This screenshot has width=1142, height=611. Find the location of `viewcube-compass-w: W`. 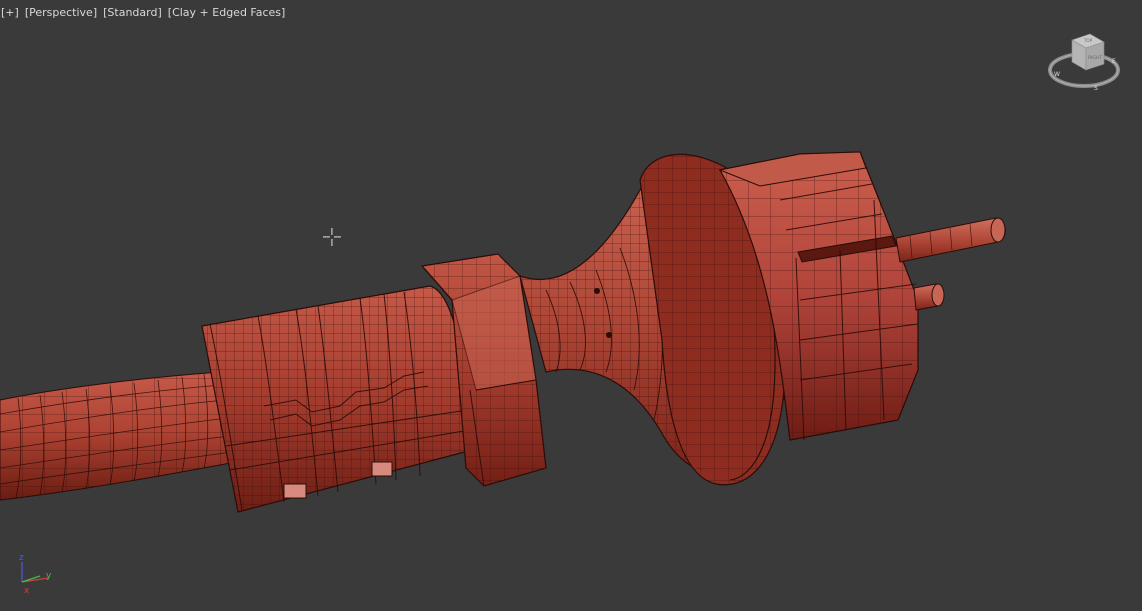

viewcube-compass-w: W is located at coordinates (1057, 74).